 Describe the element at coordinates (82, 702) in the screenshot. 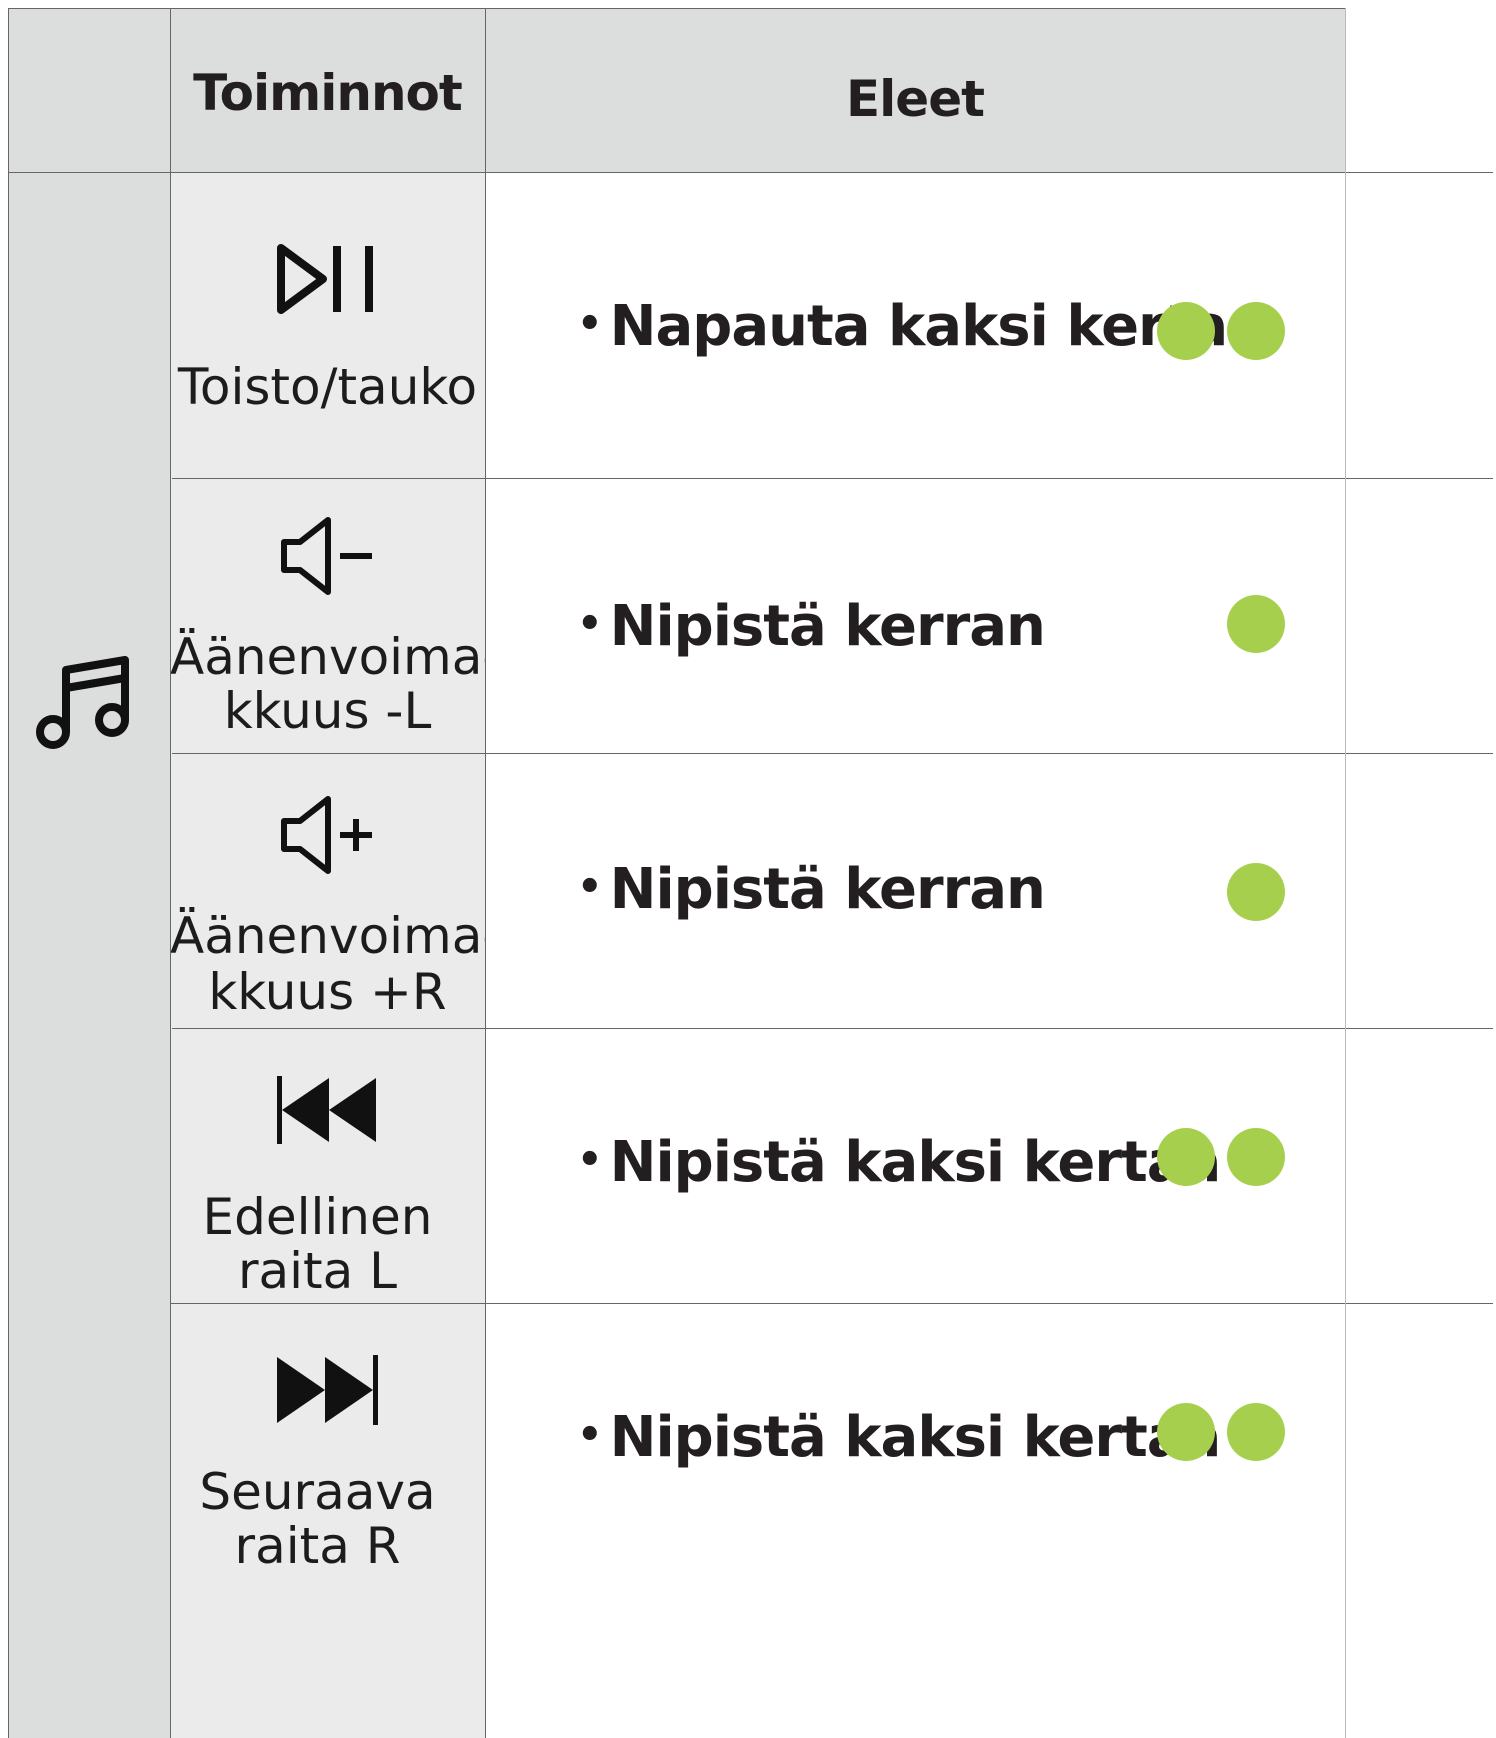

I see `music-note-icon` at that location.